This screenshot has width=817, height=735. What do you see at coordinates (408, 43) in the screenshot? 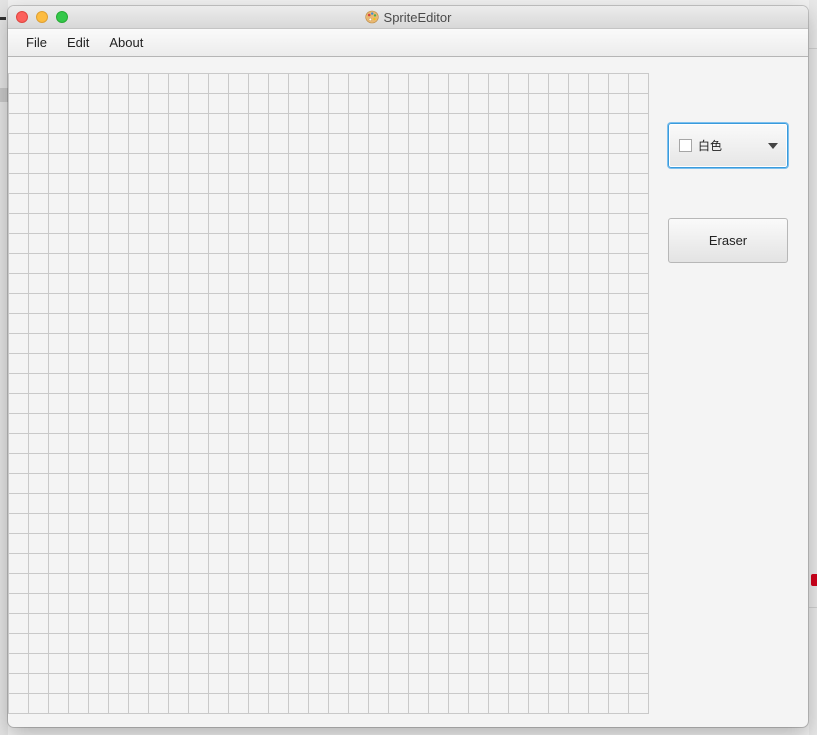
I see `menu-bar: File Edit About` at bounding box center [408, 43].